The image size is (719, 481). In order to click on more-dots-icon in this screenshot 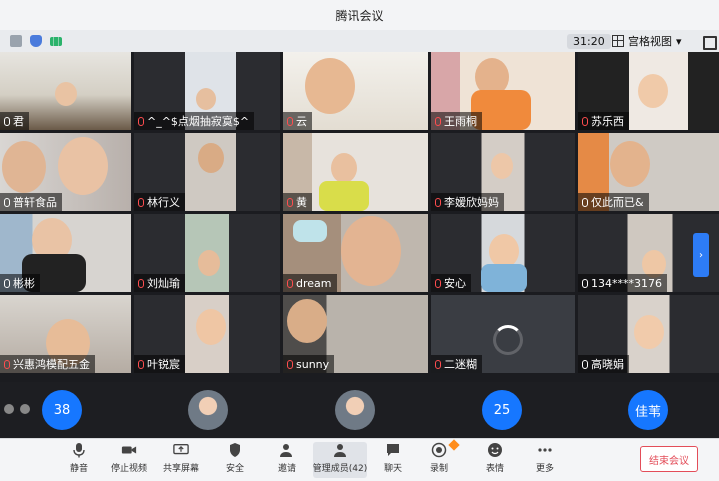, I will do `click(545, 450)`.